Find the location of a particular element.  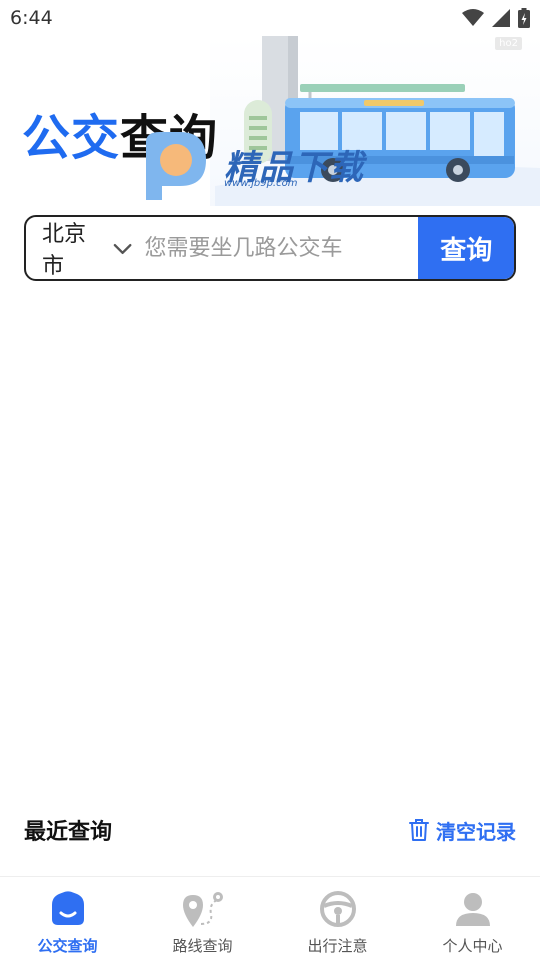

recent-title: 最近查询 is located at coordinates (68, 832).